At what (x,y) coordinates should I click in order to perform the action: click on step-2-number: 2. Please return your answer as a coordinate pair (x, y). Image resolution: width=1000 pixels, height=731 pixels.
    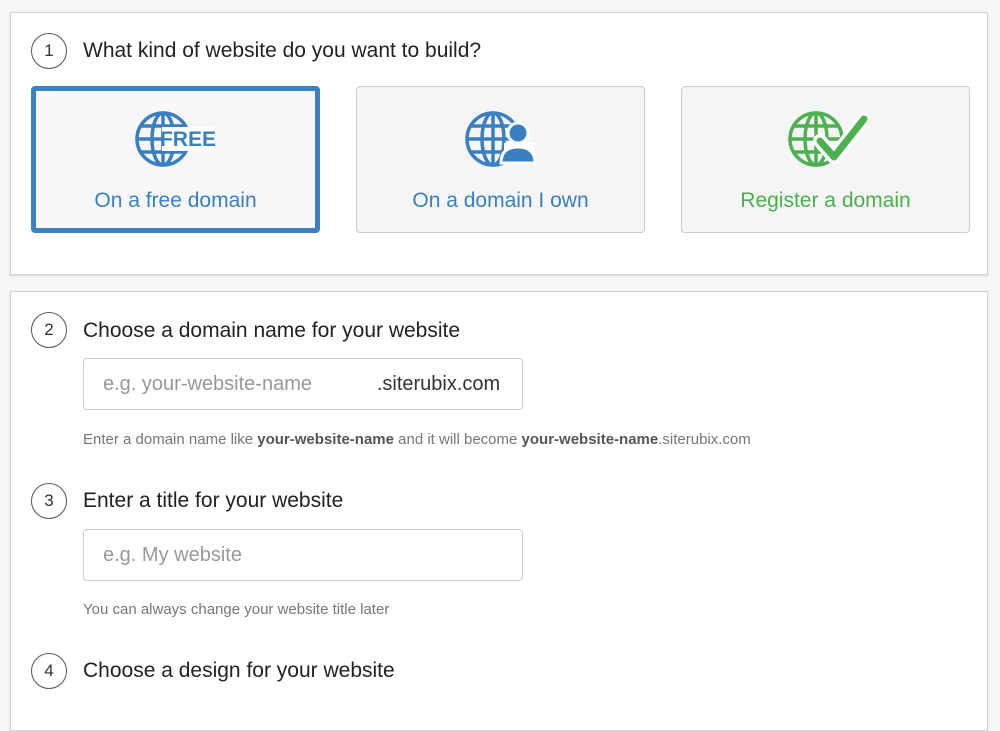
    Looking at the image, I should click on (49, 330).